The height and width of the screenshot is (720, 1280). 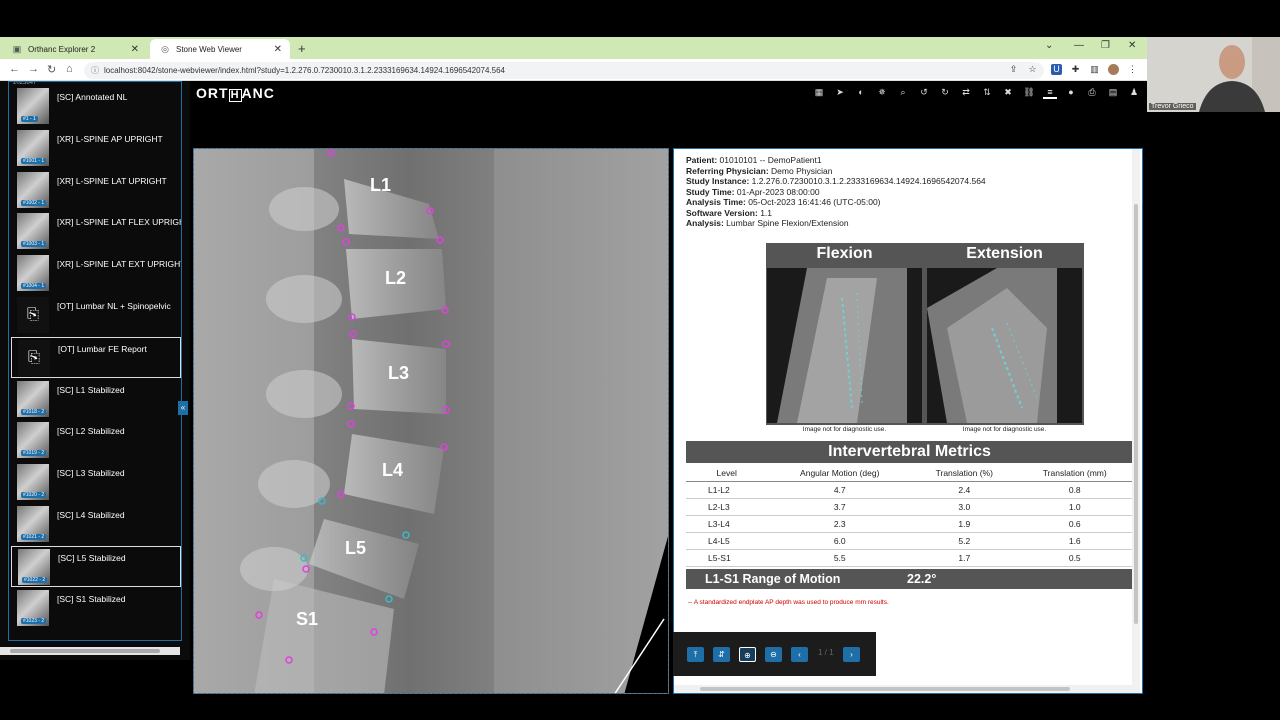 What do you see at coordinates (721, 654) in the screenshot?
I see `fit-width-icon: ⇵` at bounding box center [721, 654].